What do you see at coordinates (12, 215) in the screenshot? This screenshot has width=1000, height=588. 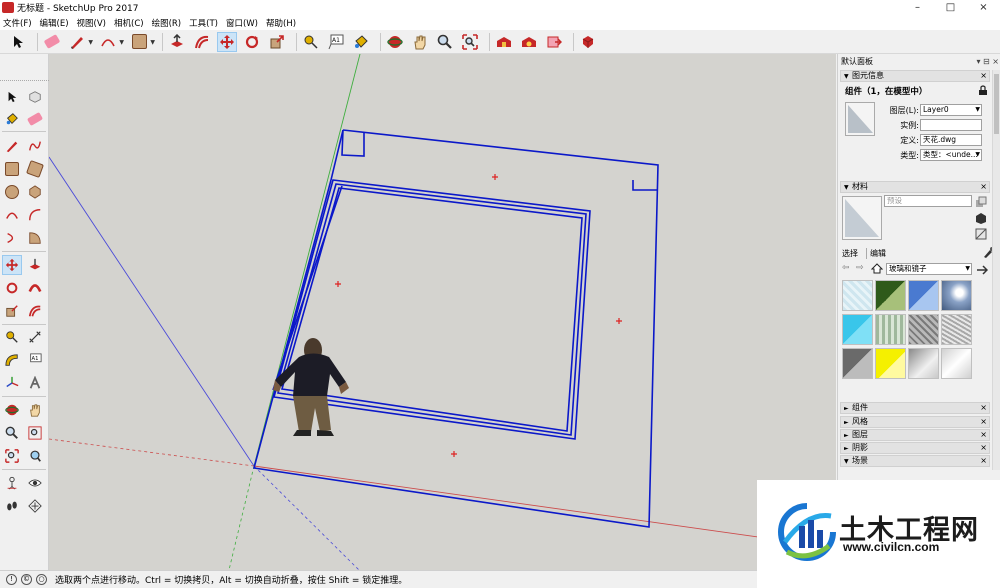 I see `arc-tool-button` at bounding box center [12, 215].